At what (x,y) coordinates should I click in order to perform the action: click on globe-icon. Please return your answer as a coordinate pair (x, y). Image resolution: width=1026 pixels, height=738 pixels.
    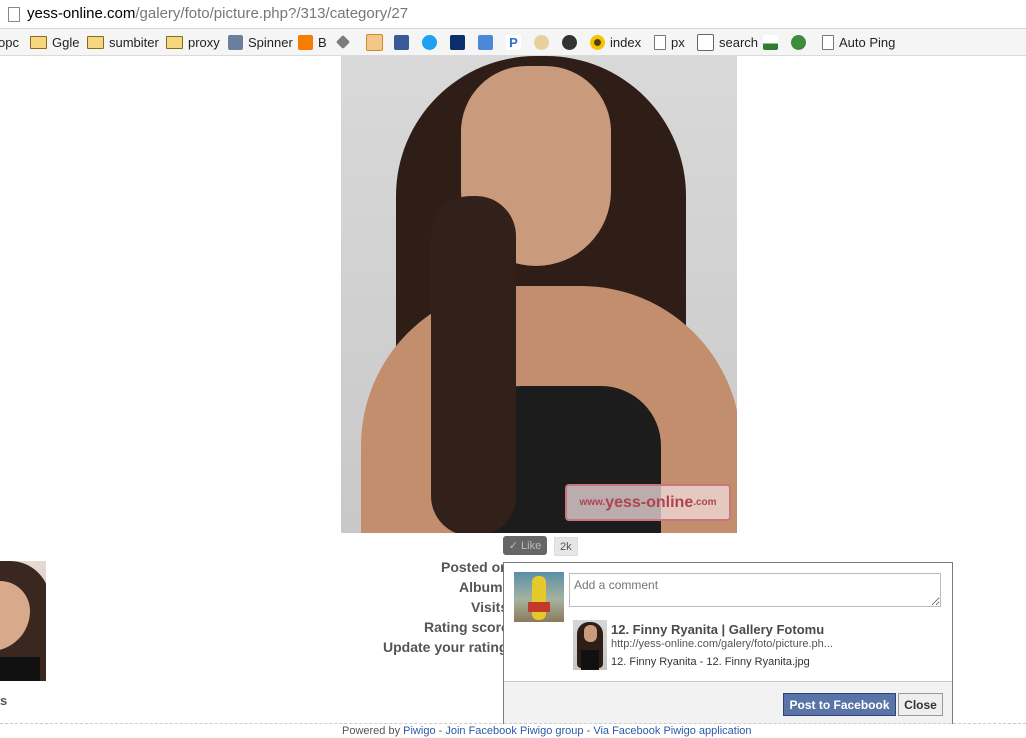
    Looking at the image, I should click on (798, 42).